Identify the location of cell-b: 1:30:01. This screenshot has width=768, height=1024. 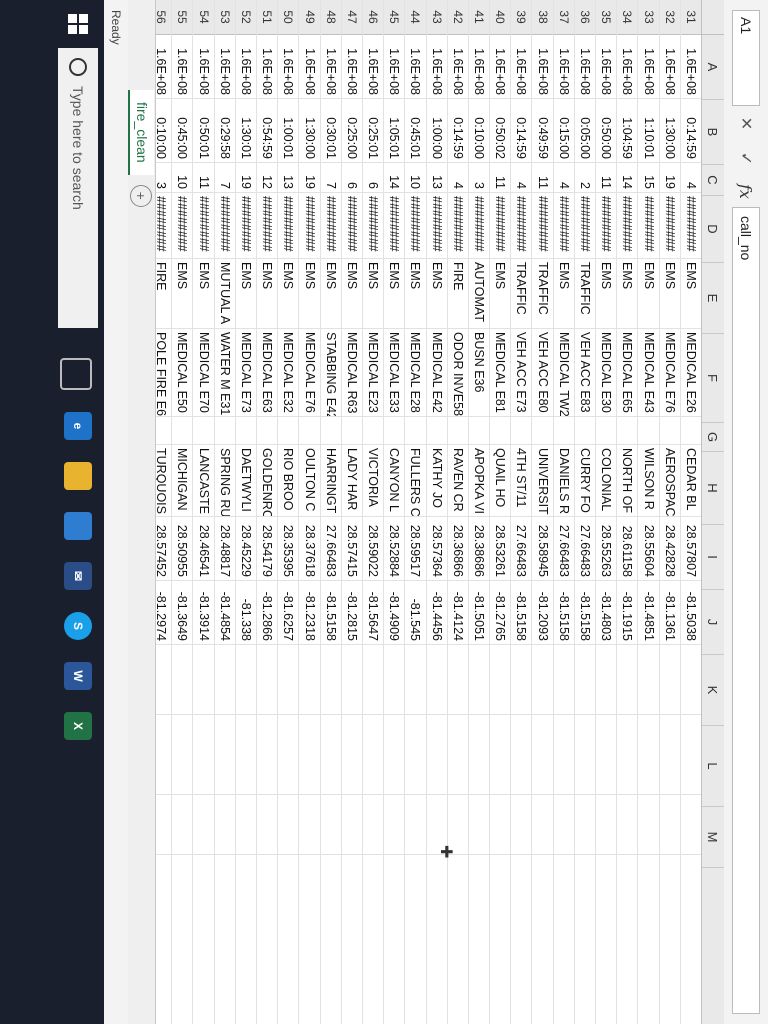
(246, 131).